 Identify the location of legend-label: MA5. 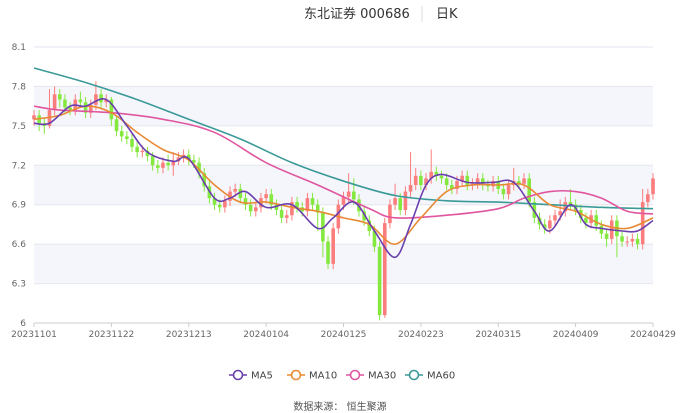
(262, 376).